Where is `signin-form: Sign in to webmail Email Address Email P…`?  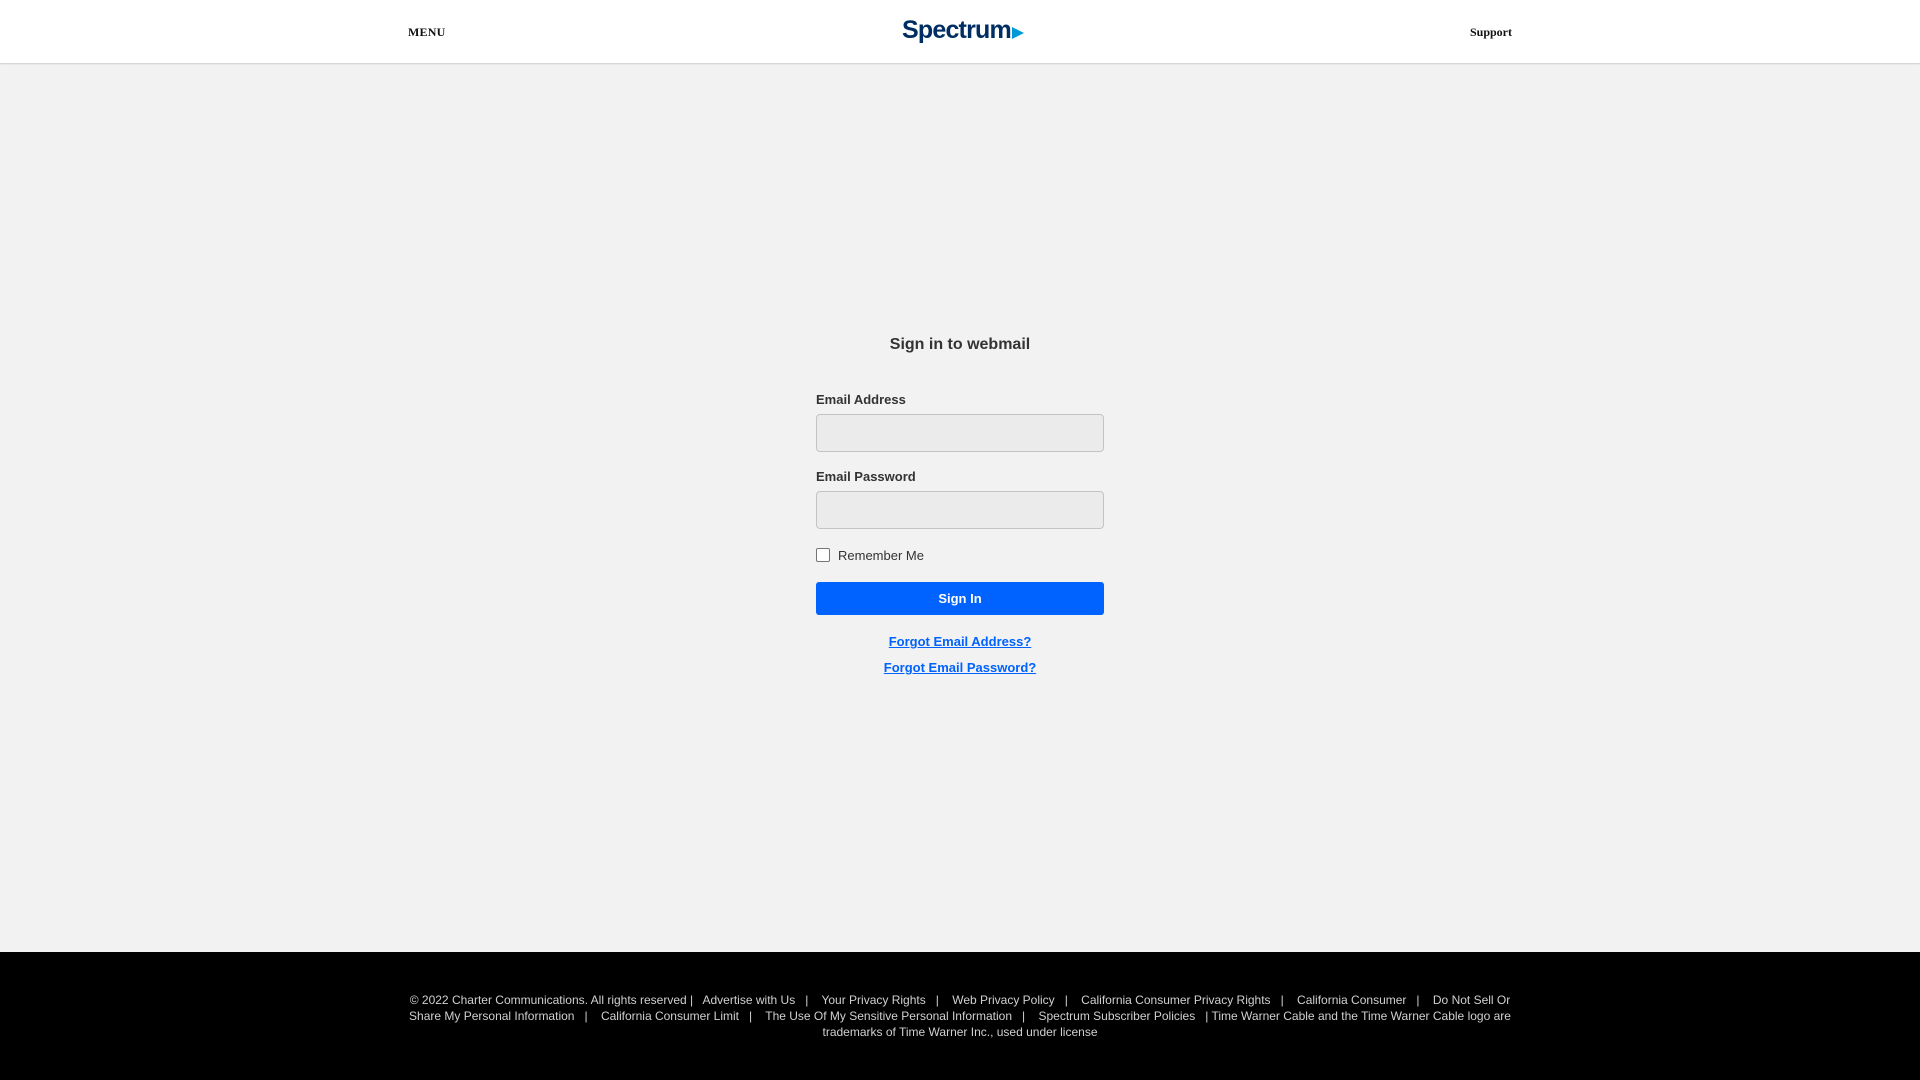
signin-form: Sign in to webmail Email Address Email P… is located at coordinates (960, 505).